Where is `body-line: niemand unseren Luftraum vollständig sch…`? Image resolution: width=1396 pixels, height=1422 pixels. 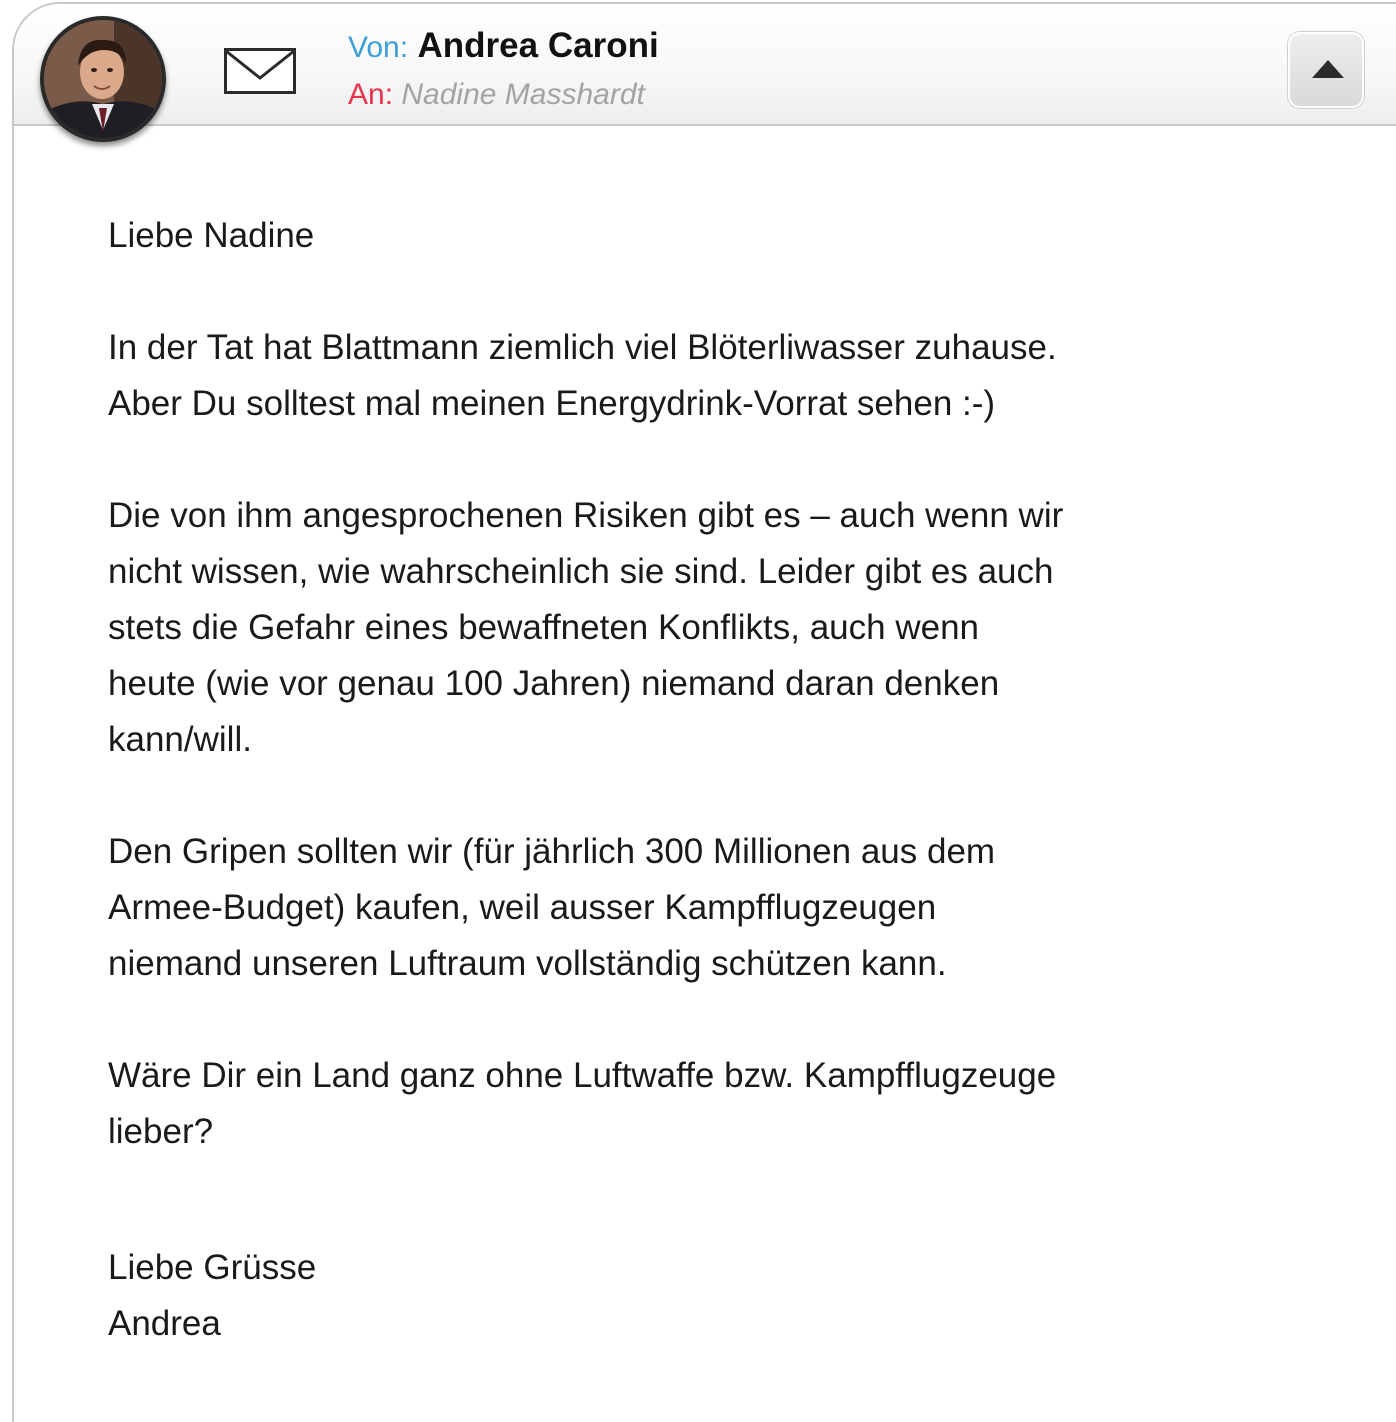
body-line: niemand unseren Luftraum vollständig sch… is located at coordinates (527, 963).